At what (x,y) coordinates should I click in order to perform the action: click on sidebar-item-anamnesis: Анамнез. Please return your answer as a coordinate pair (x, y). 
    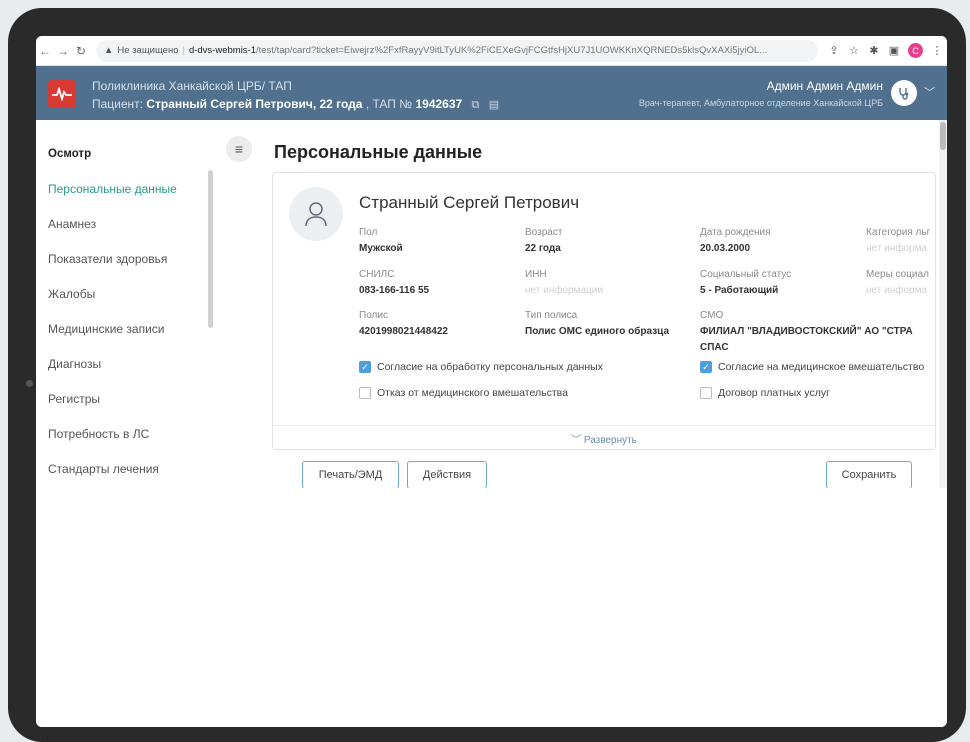
    Looking at the image, I should click on (72, 224).